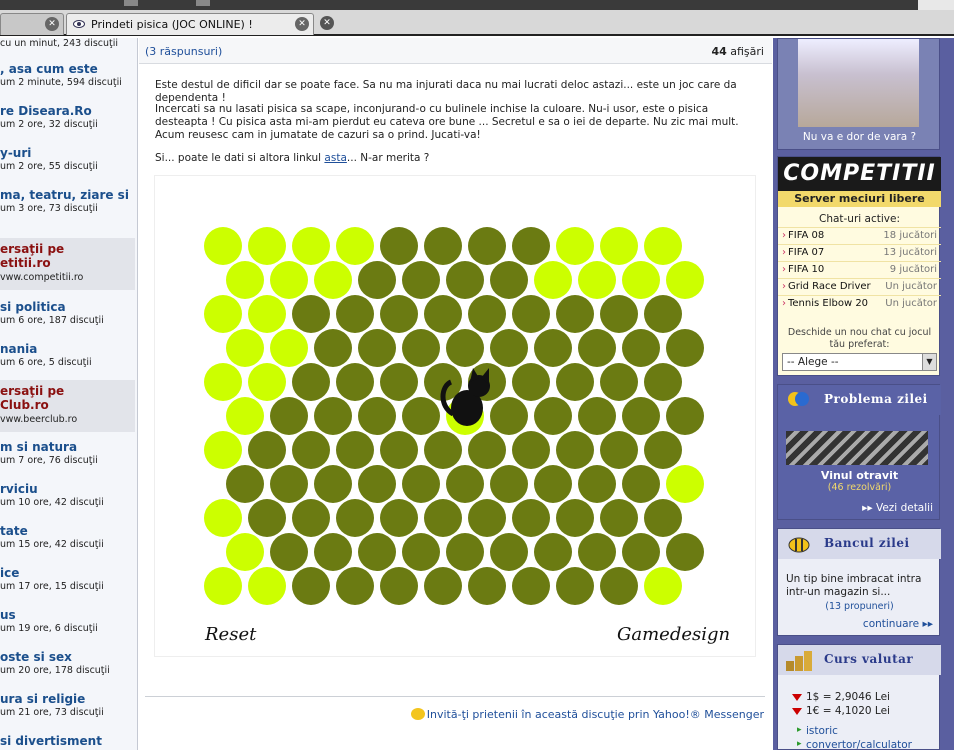 This screenshot has height=750, width=954. What do you see at coordinates (857, 448) in the screenshot?
I see `problem-image` at bounding box center [857, 448].